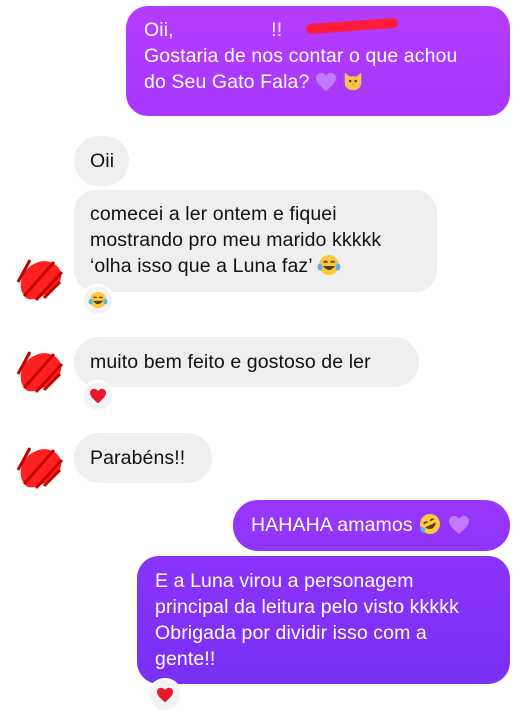 The width and height of the screenshot is (520, 722). I want to click on message-text: muito bem feito e gostoso de ler, so click(230, 362).